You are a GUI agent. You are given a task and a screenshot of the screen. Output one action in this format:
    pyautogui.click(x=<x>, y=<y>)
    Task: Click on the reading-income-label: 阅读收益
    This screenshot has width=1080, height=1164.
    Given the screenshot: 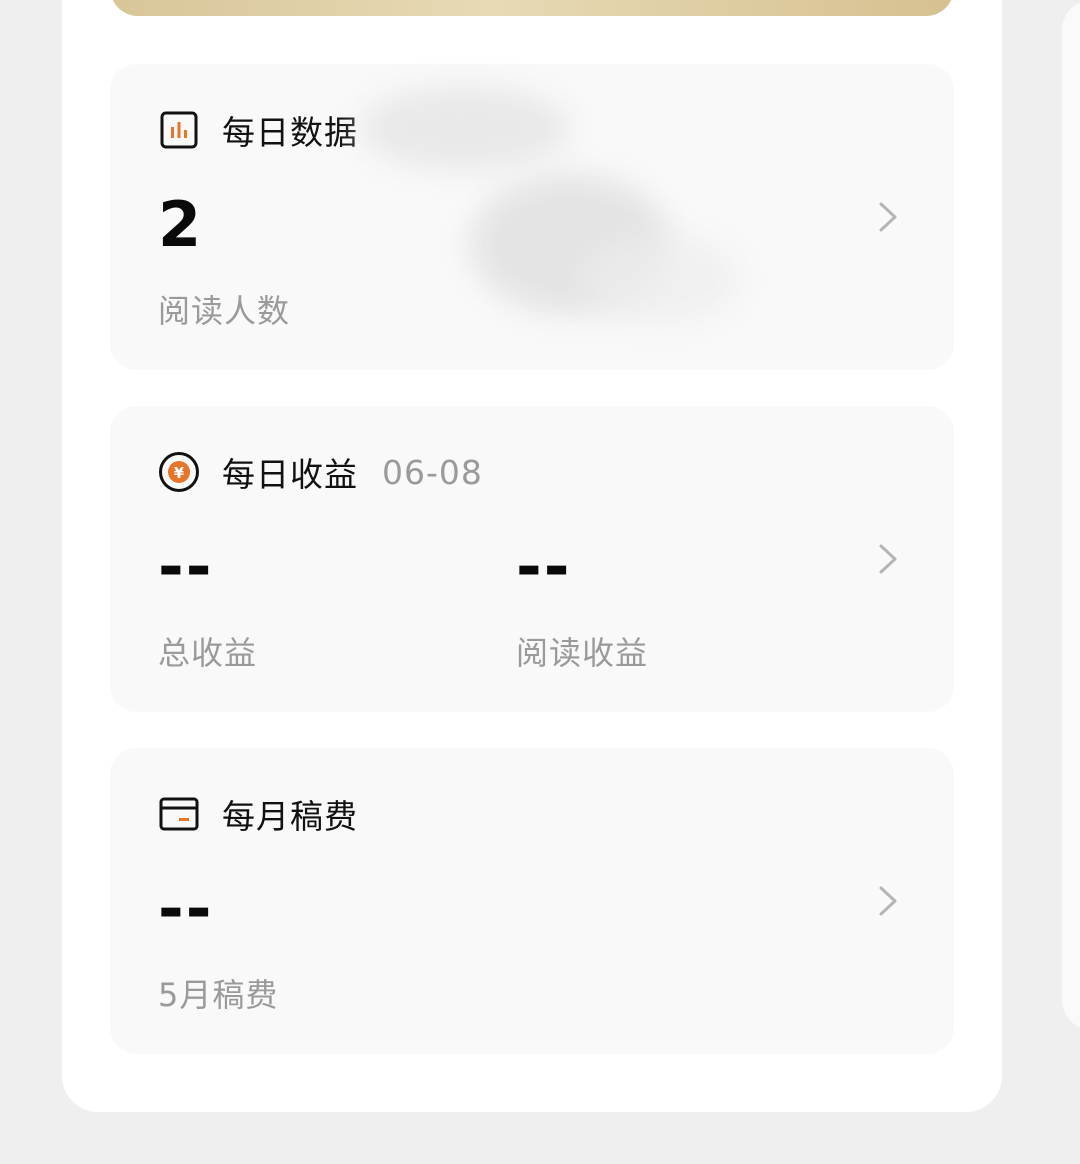 What is the action you would take?
    pyautogui.click(x=582, y=653)
    